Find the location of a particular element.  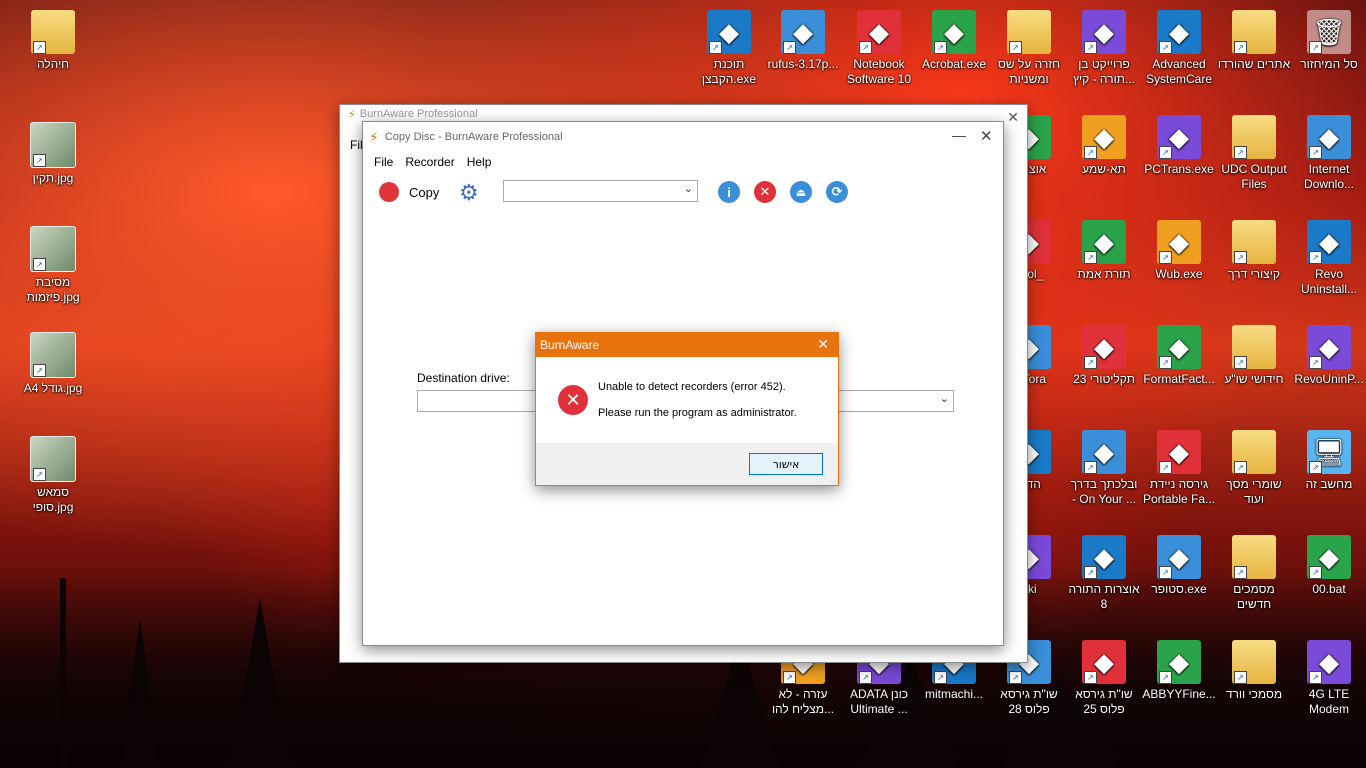

desktop-icon: ◆ ↗ PCTrans.exe is located at coordinates (1179, 146).